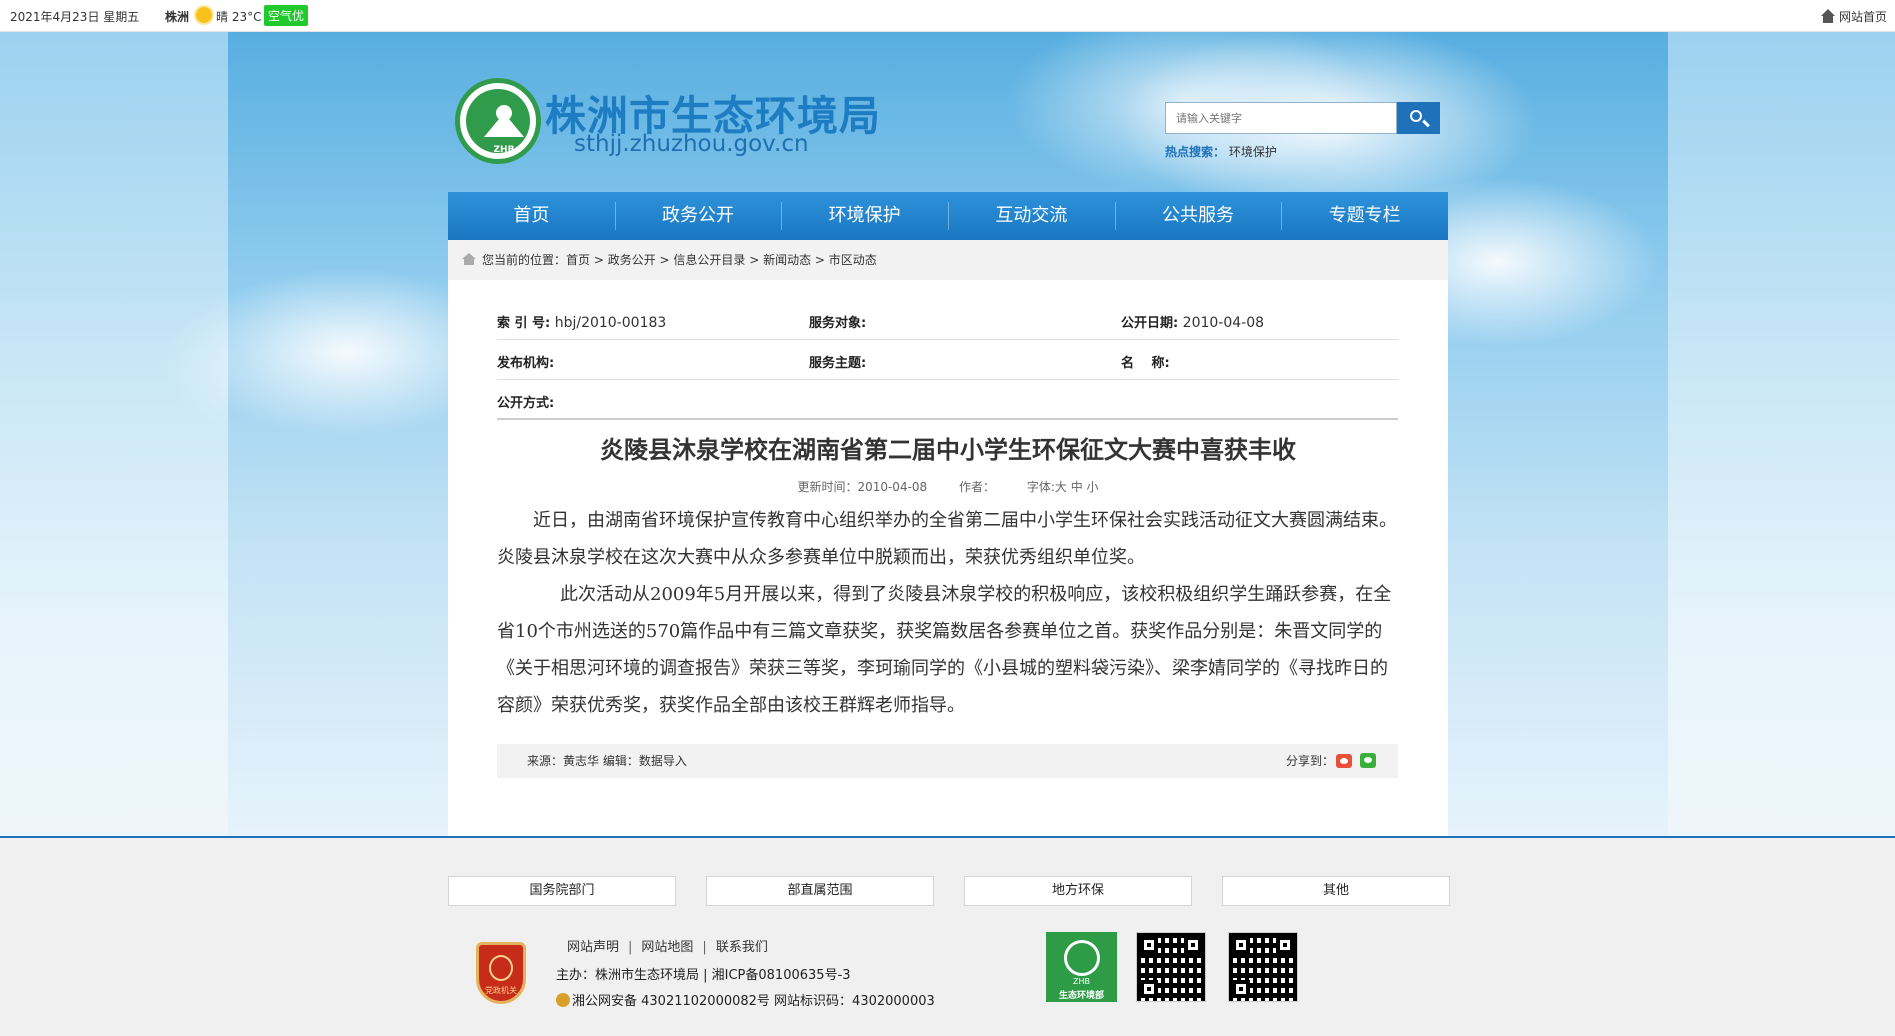  What do you see at coordinates (1078, 891) in the screenshot?
I see `local-epb-dropdown: 地方环保` at bounding box center [1078, 891].